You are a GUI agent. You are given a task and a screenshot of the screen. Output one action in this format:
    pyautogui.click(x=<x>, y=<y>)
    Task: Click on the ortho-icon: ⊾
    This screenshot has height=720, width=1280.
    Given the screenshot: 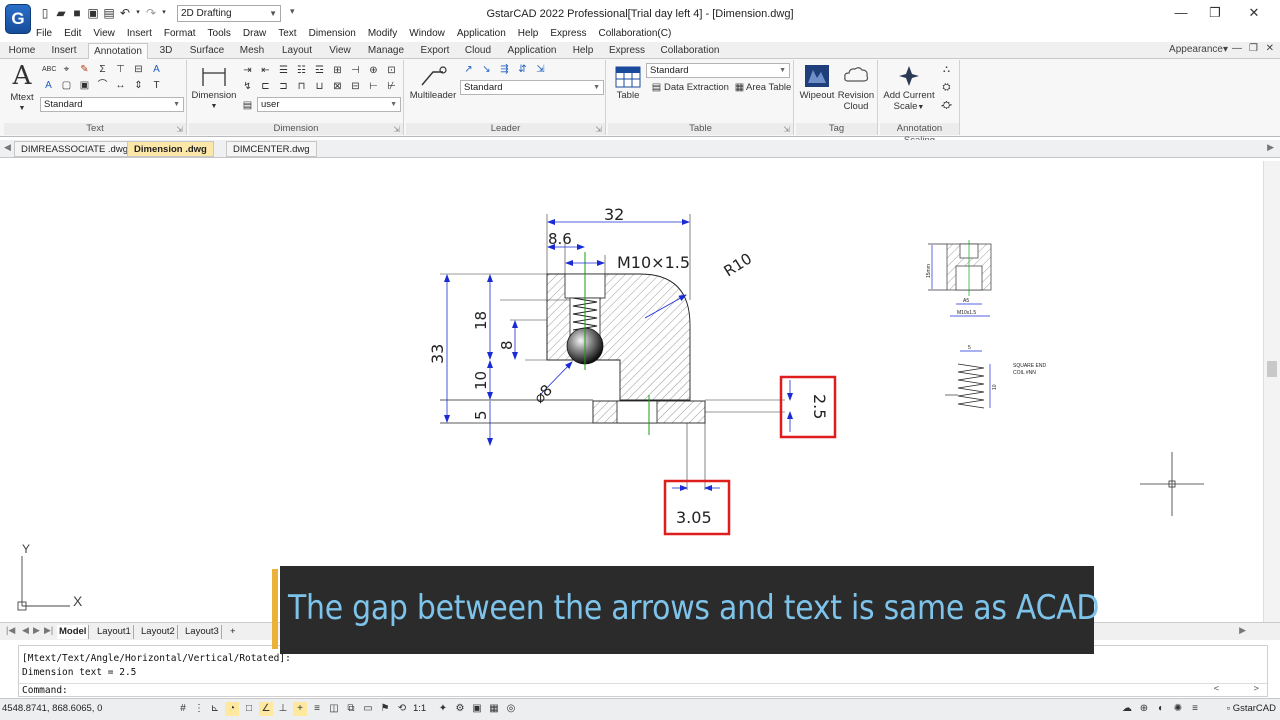 What is the action you would take?
    pyautogui.click(x=215, y=709)
    